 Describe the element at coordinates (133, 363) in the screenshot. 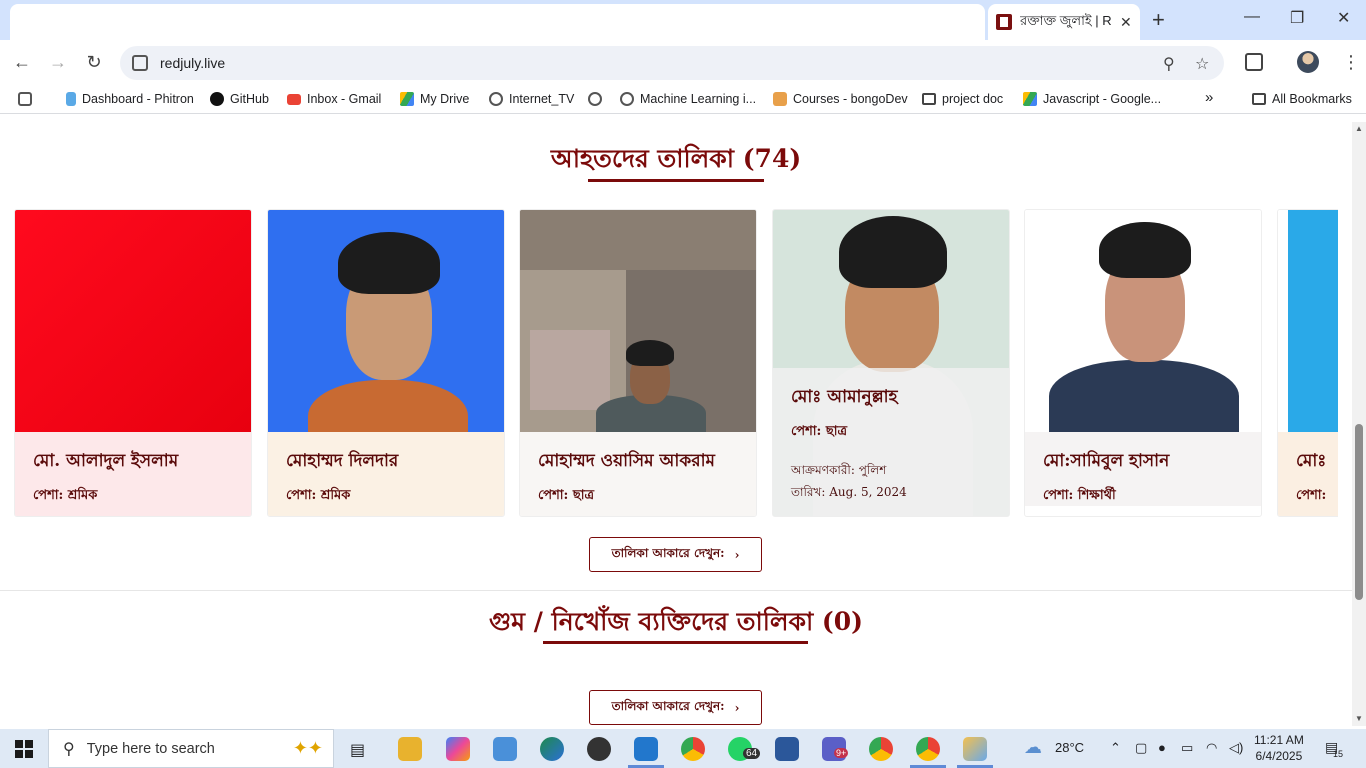

I see `injured-card: মো. আলাদুল ইসলাম পেশা: শ্রমিক` at that location.